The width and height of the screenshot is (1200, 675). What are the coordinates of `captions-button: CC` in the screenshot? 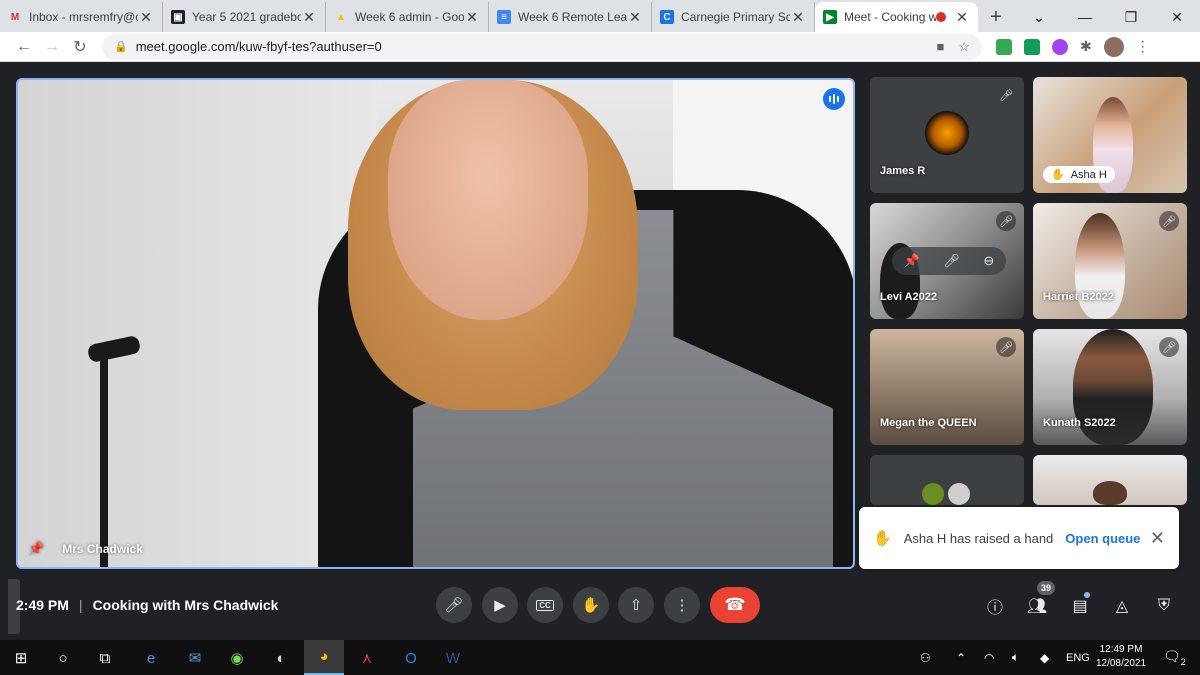 It's located at (545, 605).